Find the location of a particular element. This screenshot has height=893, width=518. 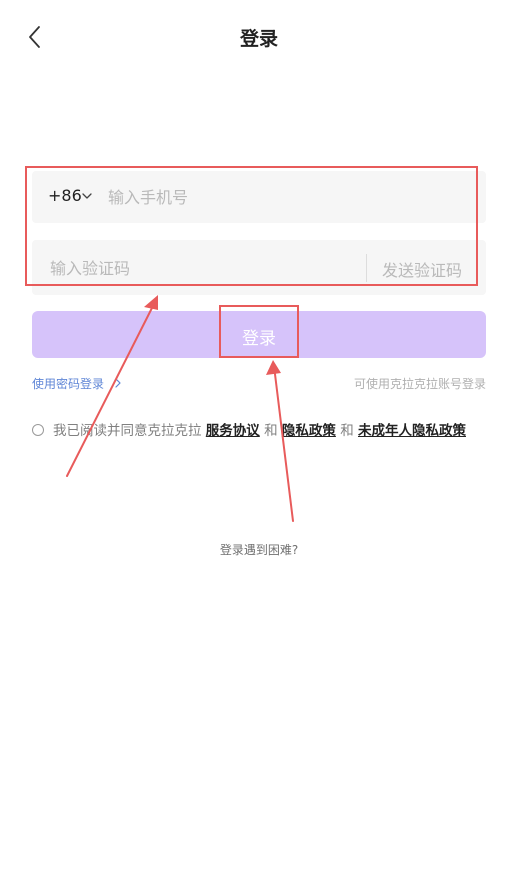

agreement-text: 我已阅读并同意克拉克拉 服务协议 和 隐私政策 和 未成年人隐私政策 is located at coordinates (259, 429).